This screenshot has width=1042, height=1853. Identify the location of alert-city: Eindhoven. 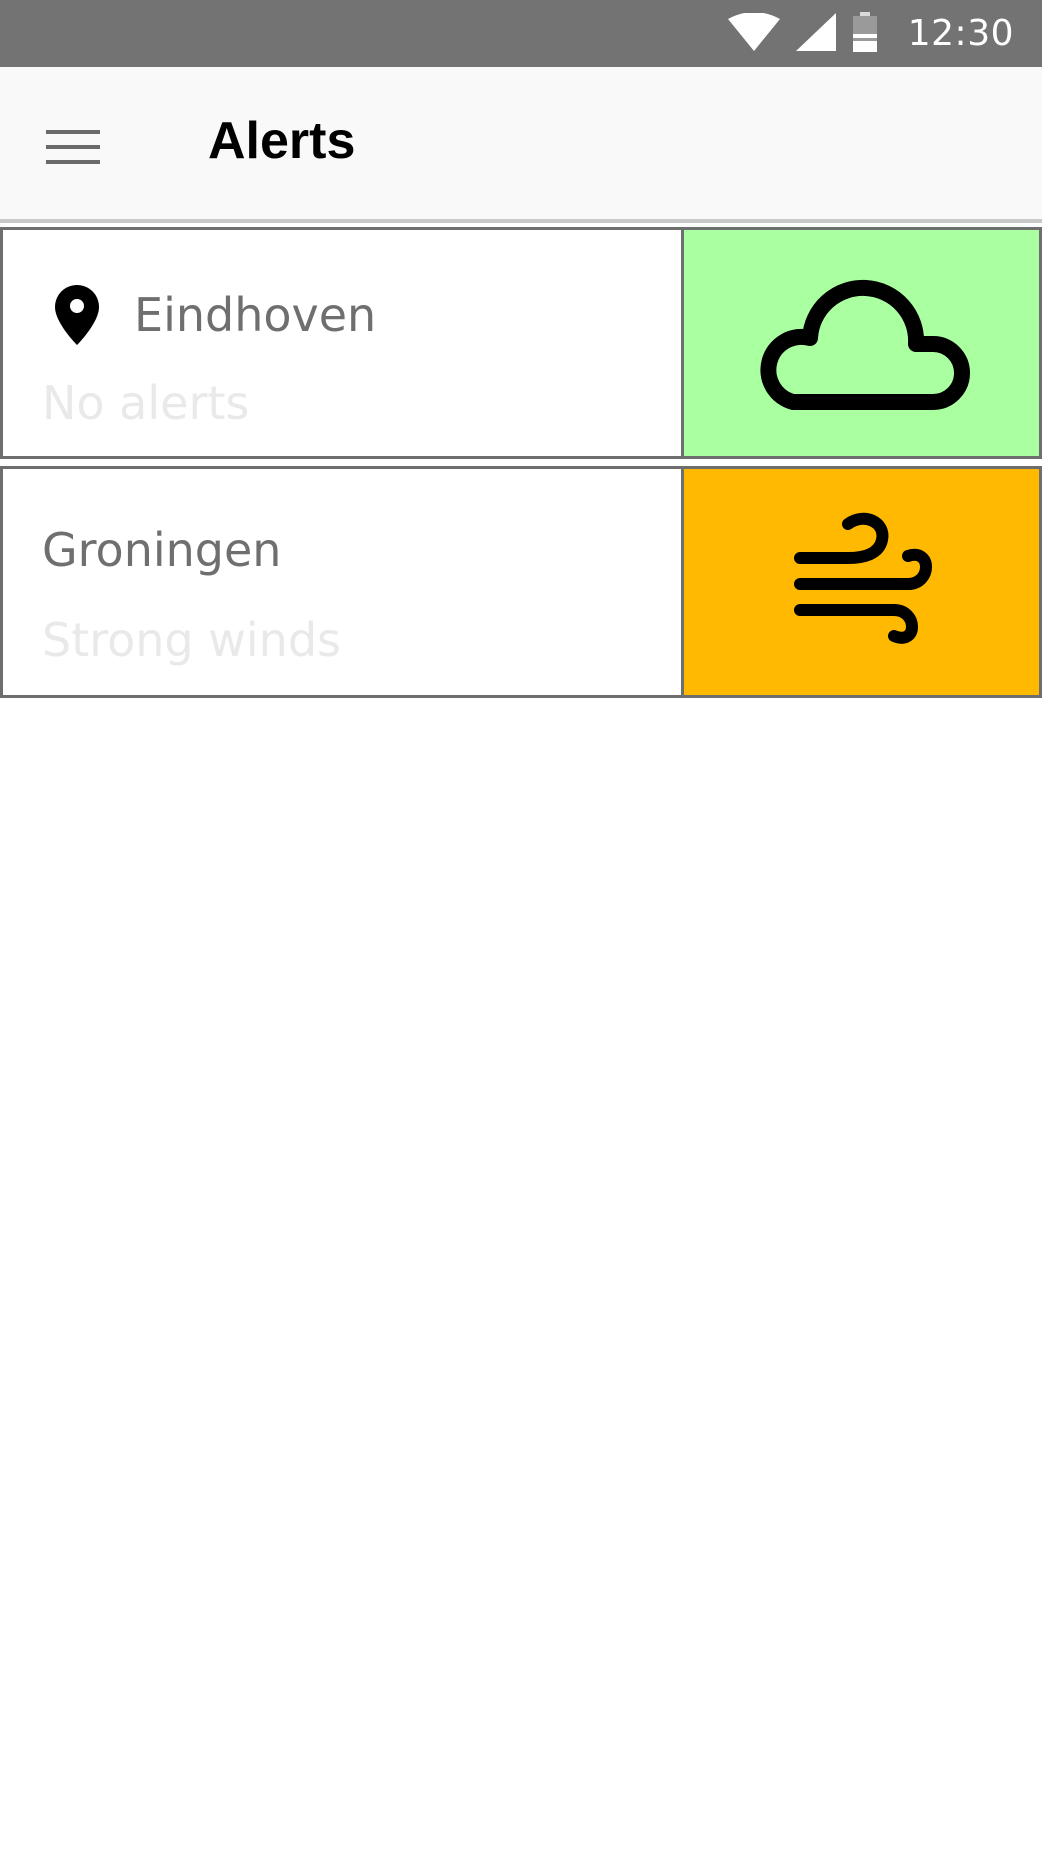
(255, 315).